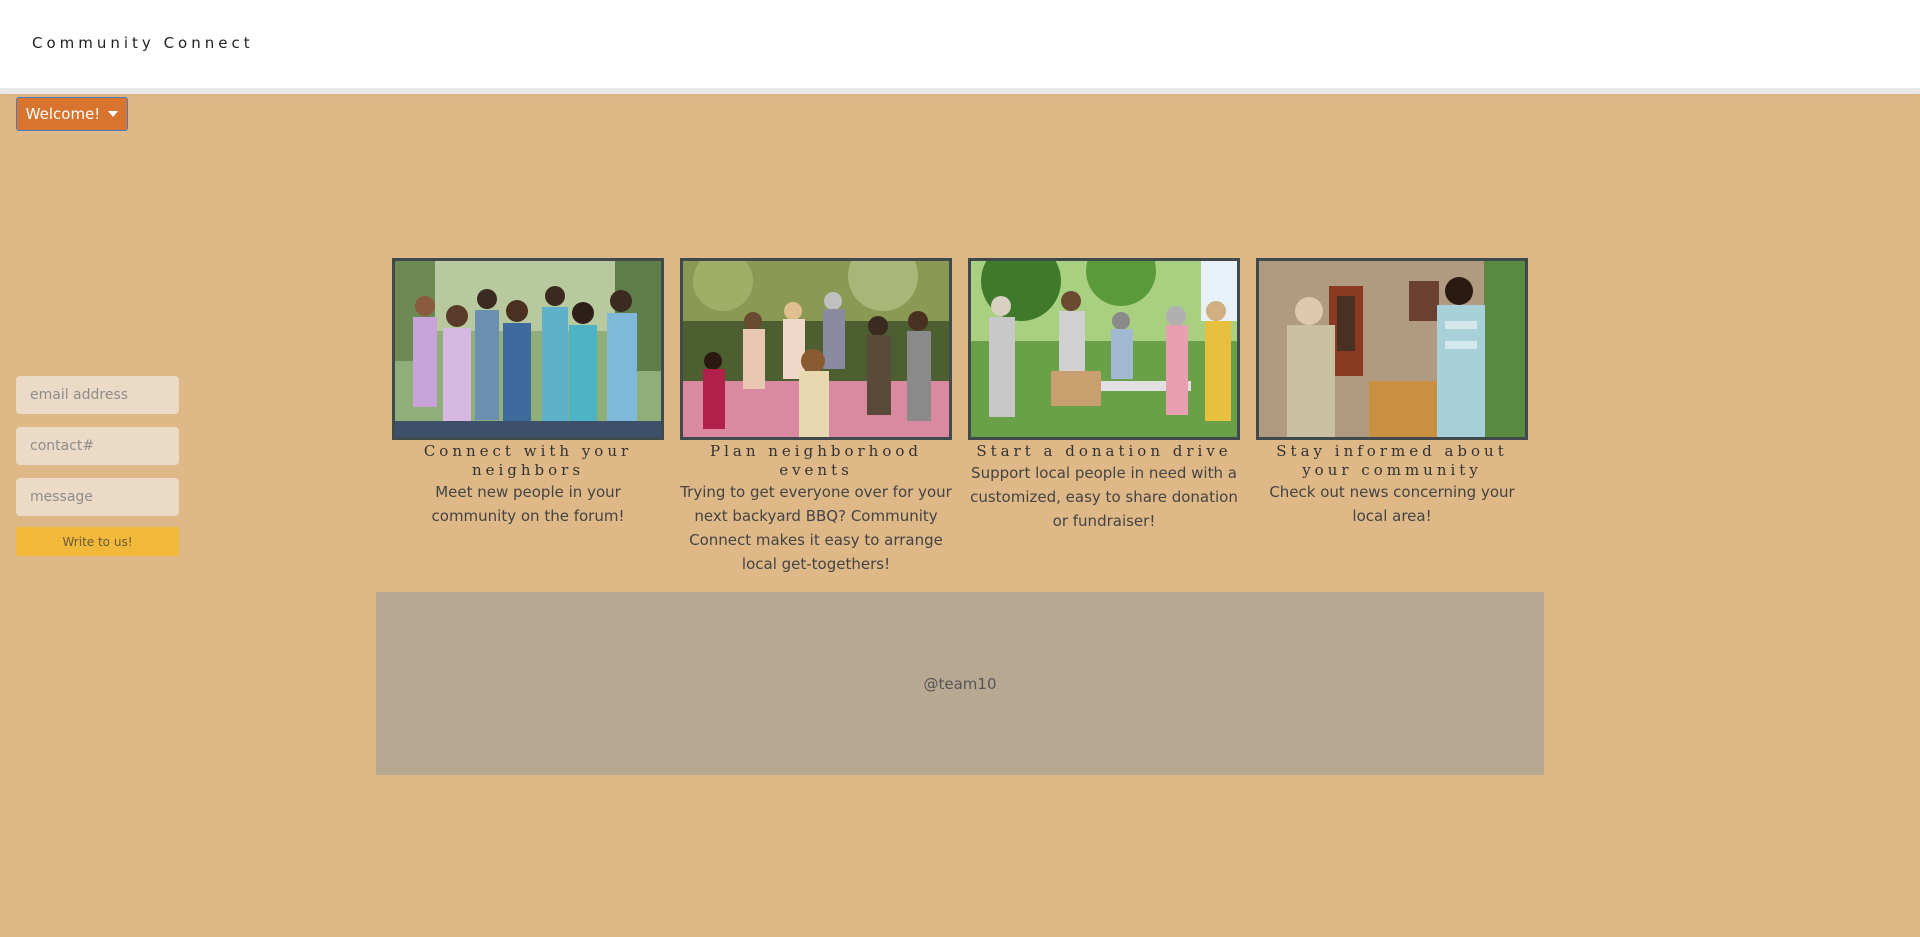 The image size is (1920, 937). What do you see at coordinates (97, 497) in the screenshot?
I see `message-input: message` at bounding box center [97, 497].